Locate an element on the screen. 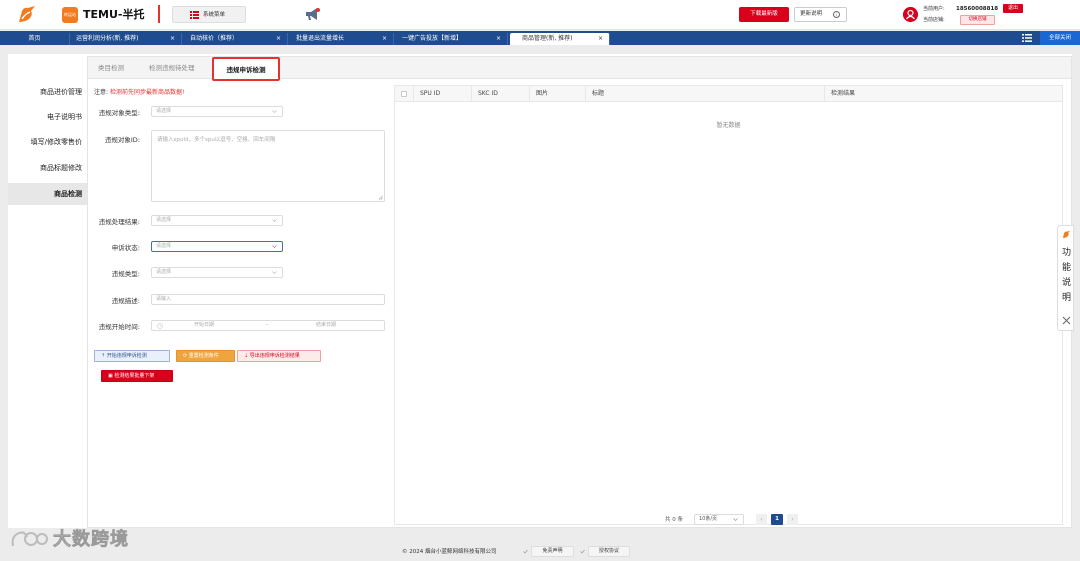 This screenshot has height=561, width=1080. update-notes-label: 更新说明 is located at coordinates (811, 14).